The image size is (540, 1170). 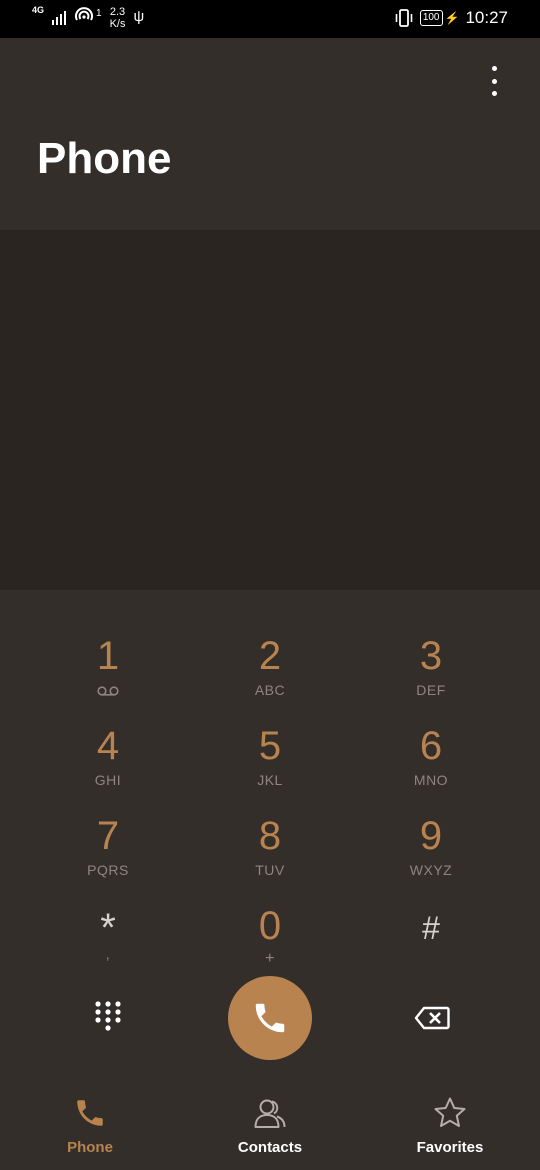 I want to click on signal-icon, so click(x=59, y=17).